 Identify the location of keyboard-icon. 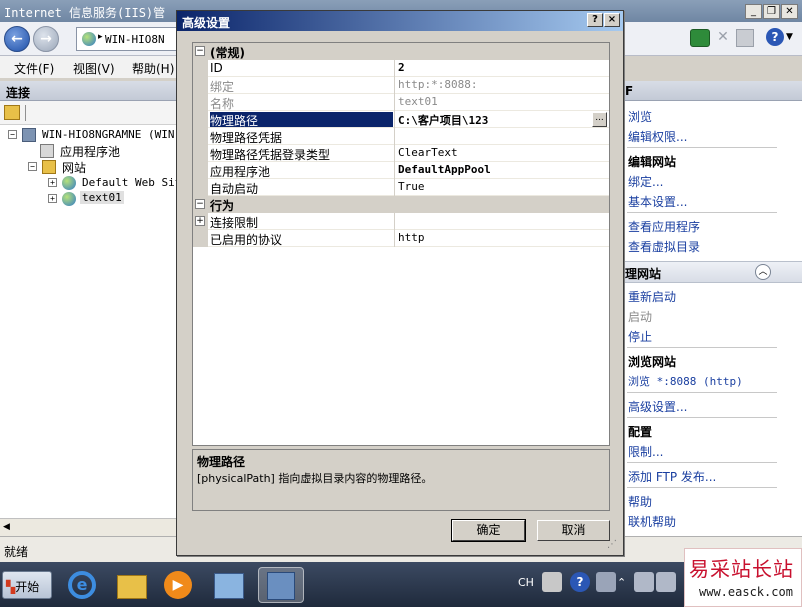
(552, 582).